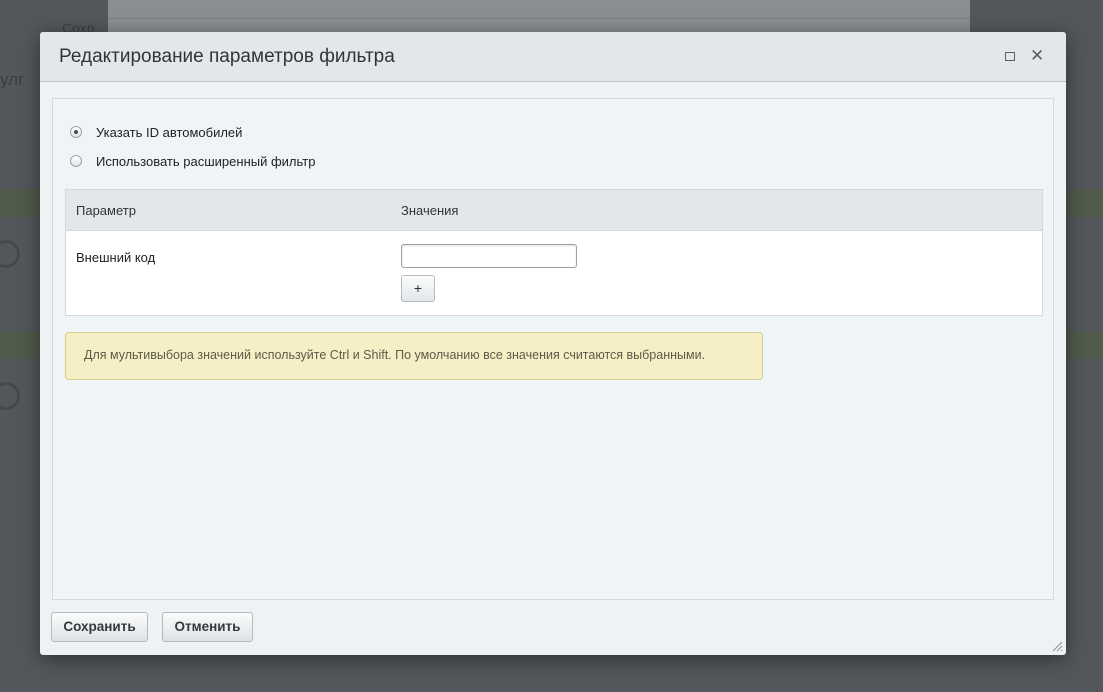  What do you see at coordinates (554, 210) in the screenshot?
I see `table-header: Параметр Значения` at bounding box center [554, 210].